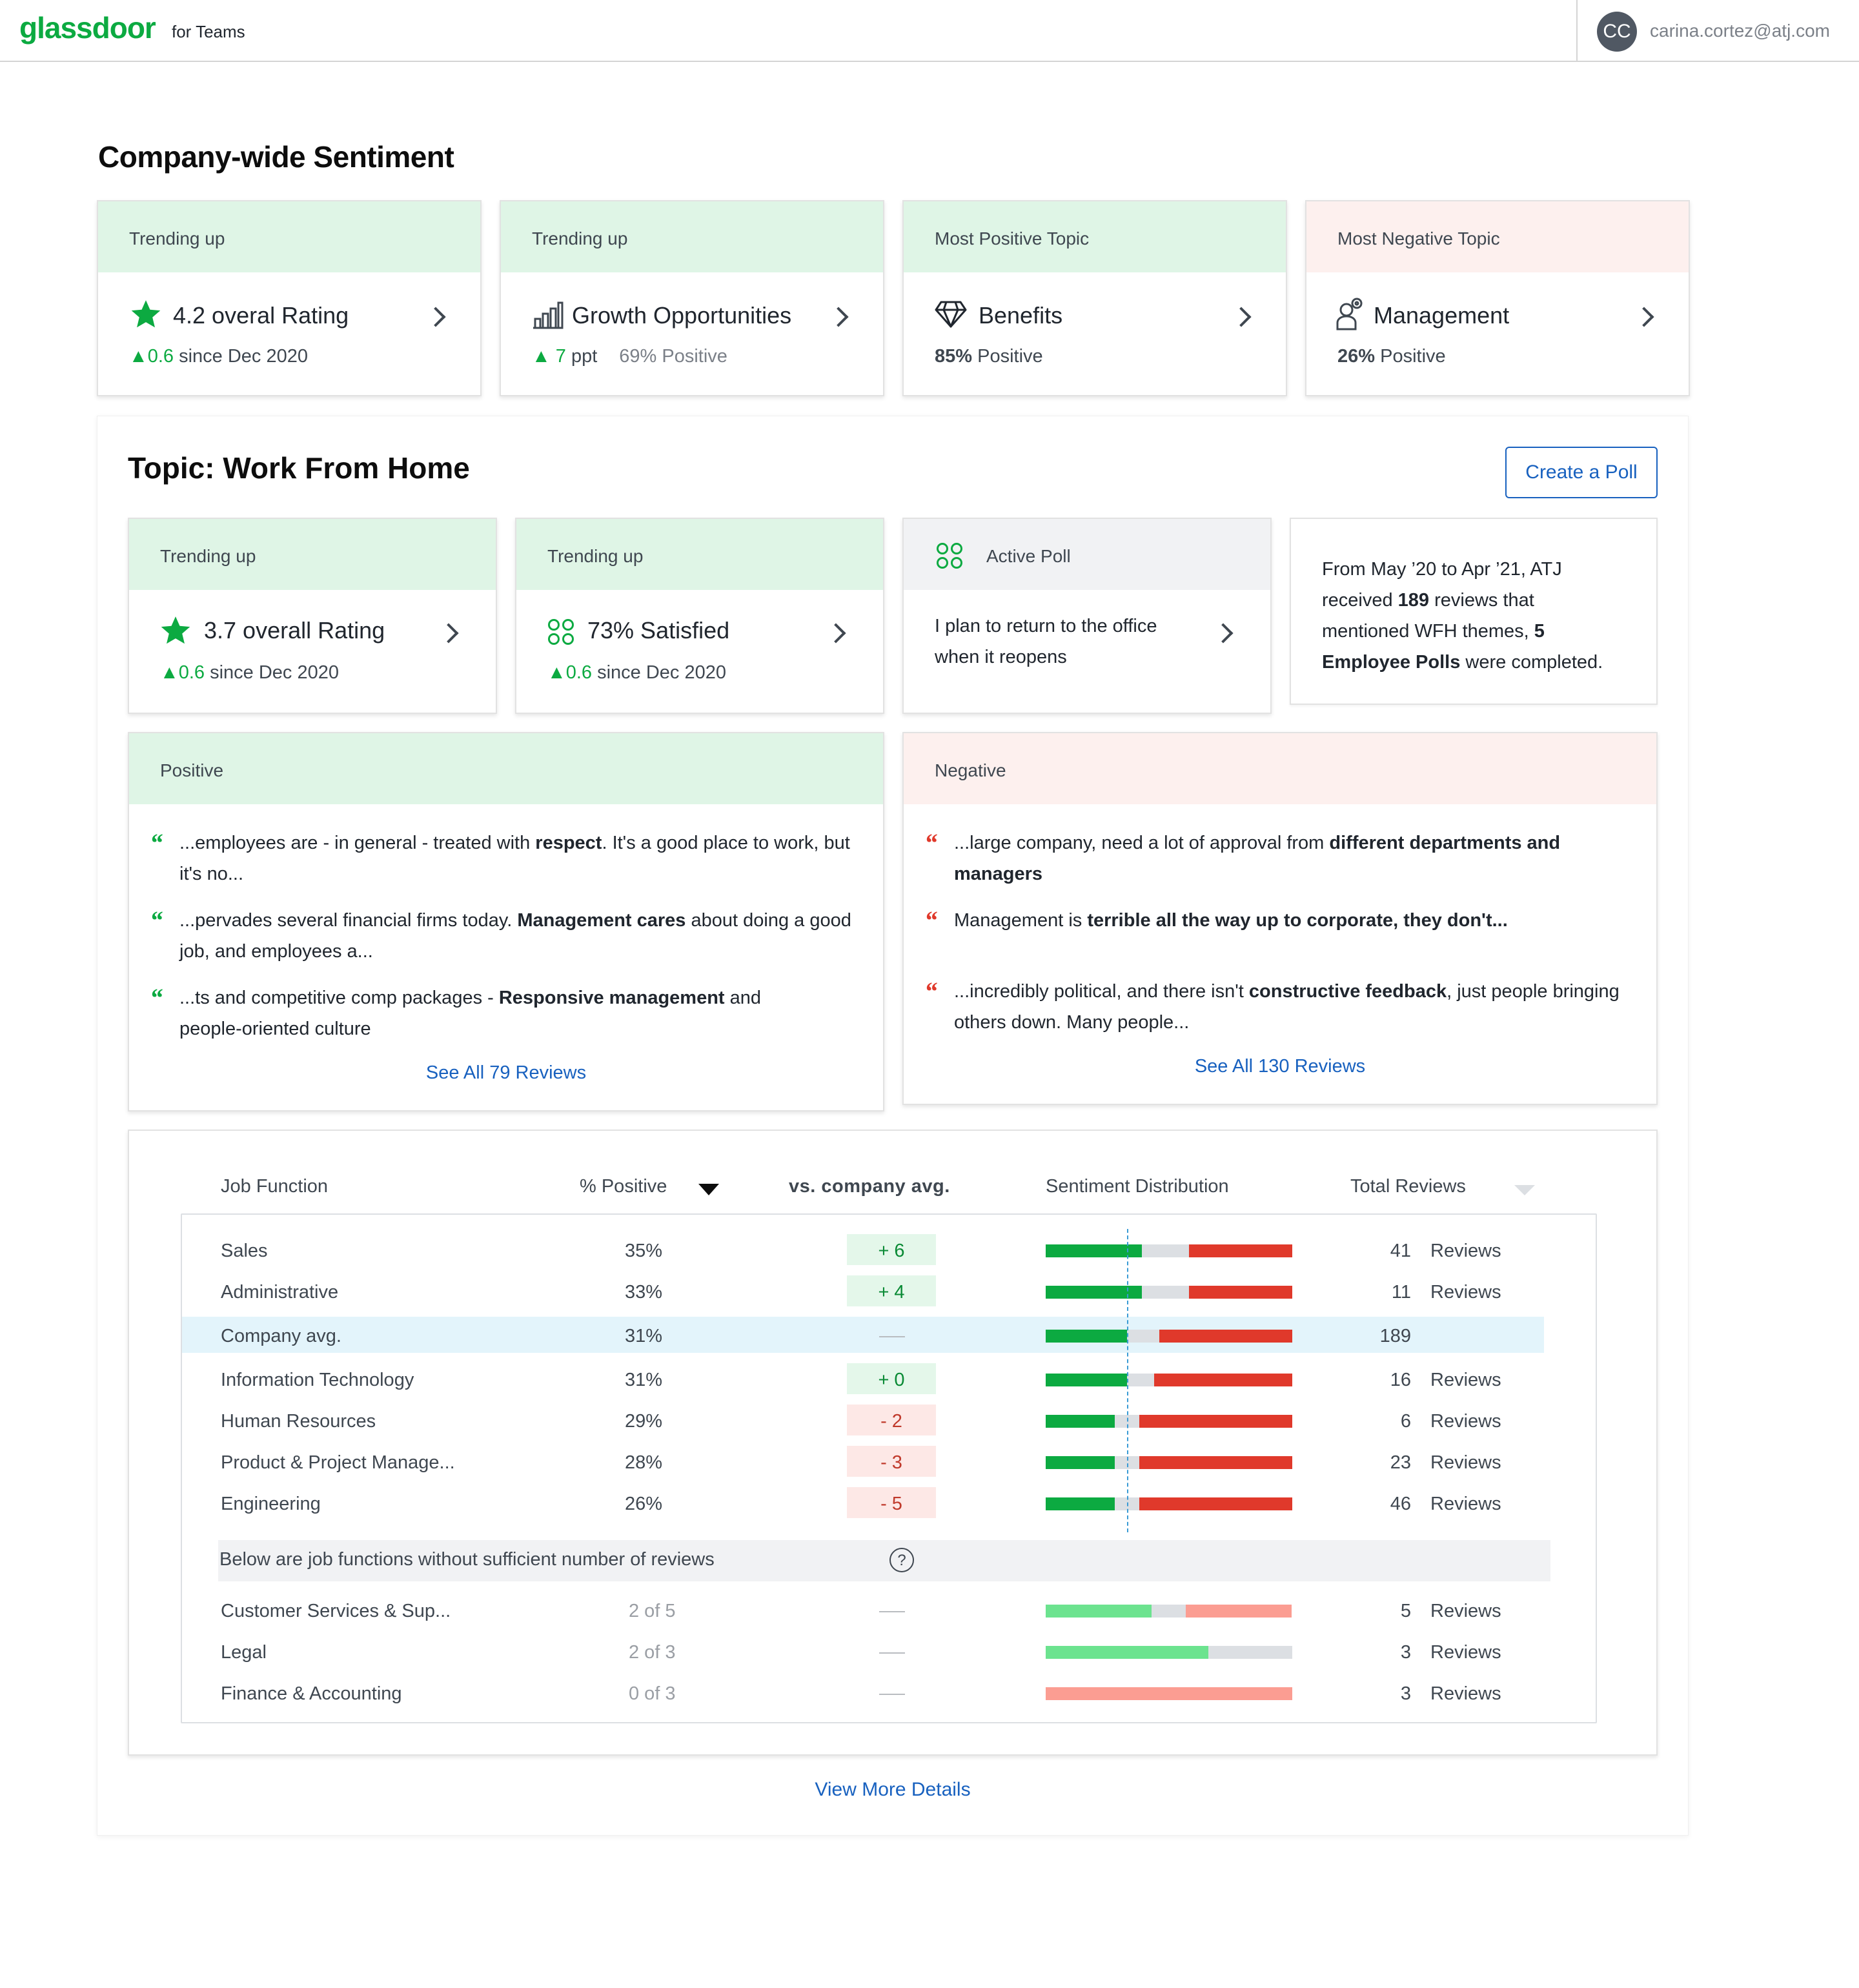 This screenshot has width=1859, height=1988. Describe the element at coordinates (673, 357) in the screenshot. I see `card-sub: 69% Positive` at that location.